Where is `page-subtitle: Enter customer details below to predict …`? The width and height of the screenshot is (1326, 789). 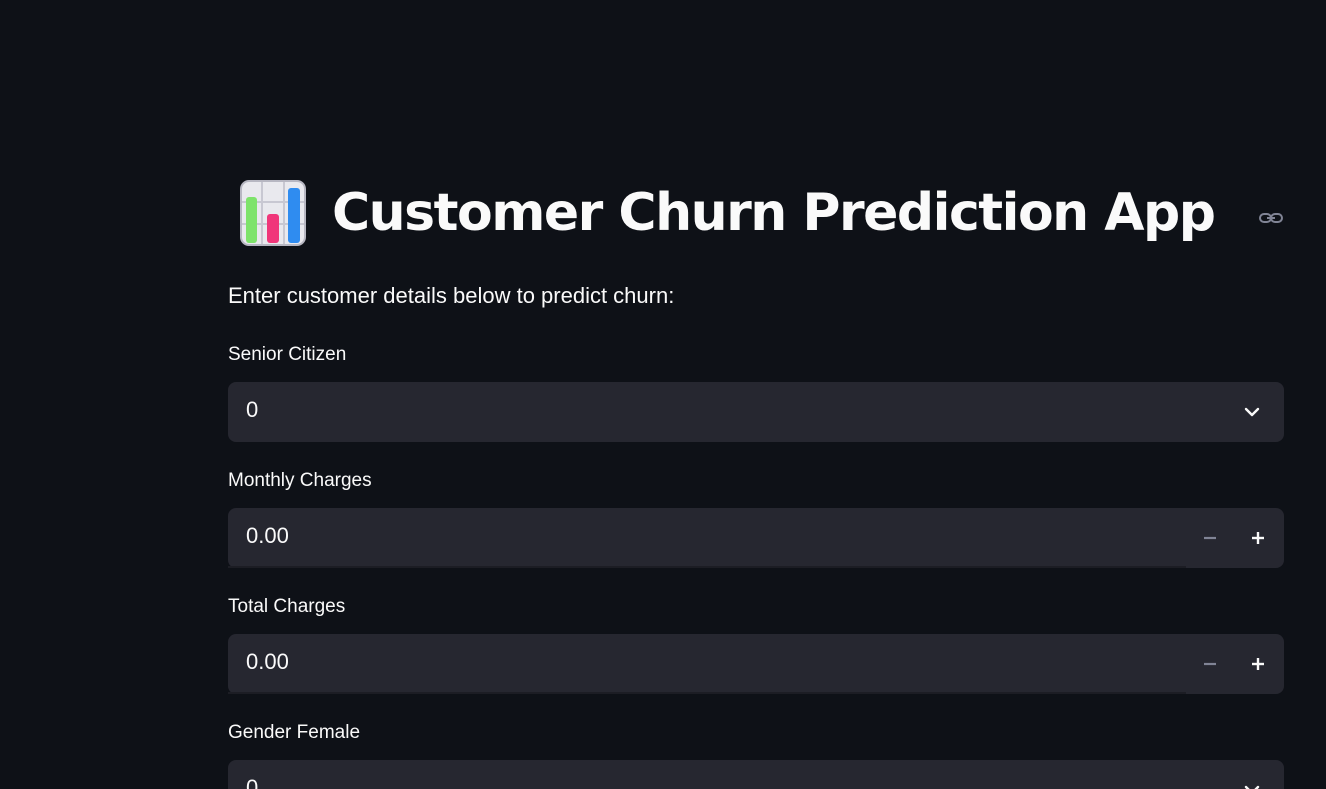 page-subtitle: Enter customer details below to predict … is located at coordinates (451, 295).